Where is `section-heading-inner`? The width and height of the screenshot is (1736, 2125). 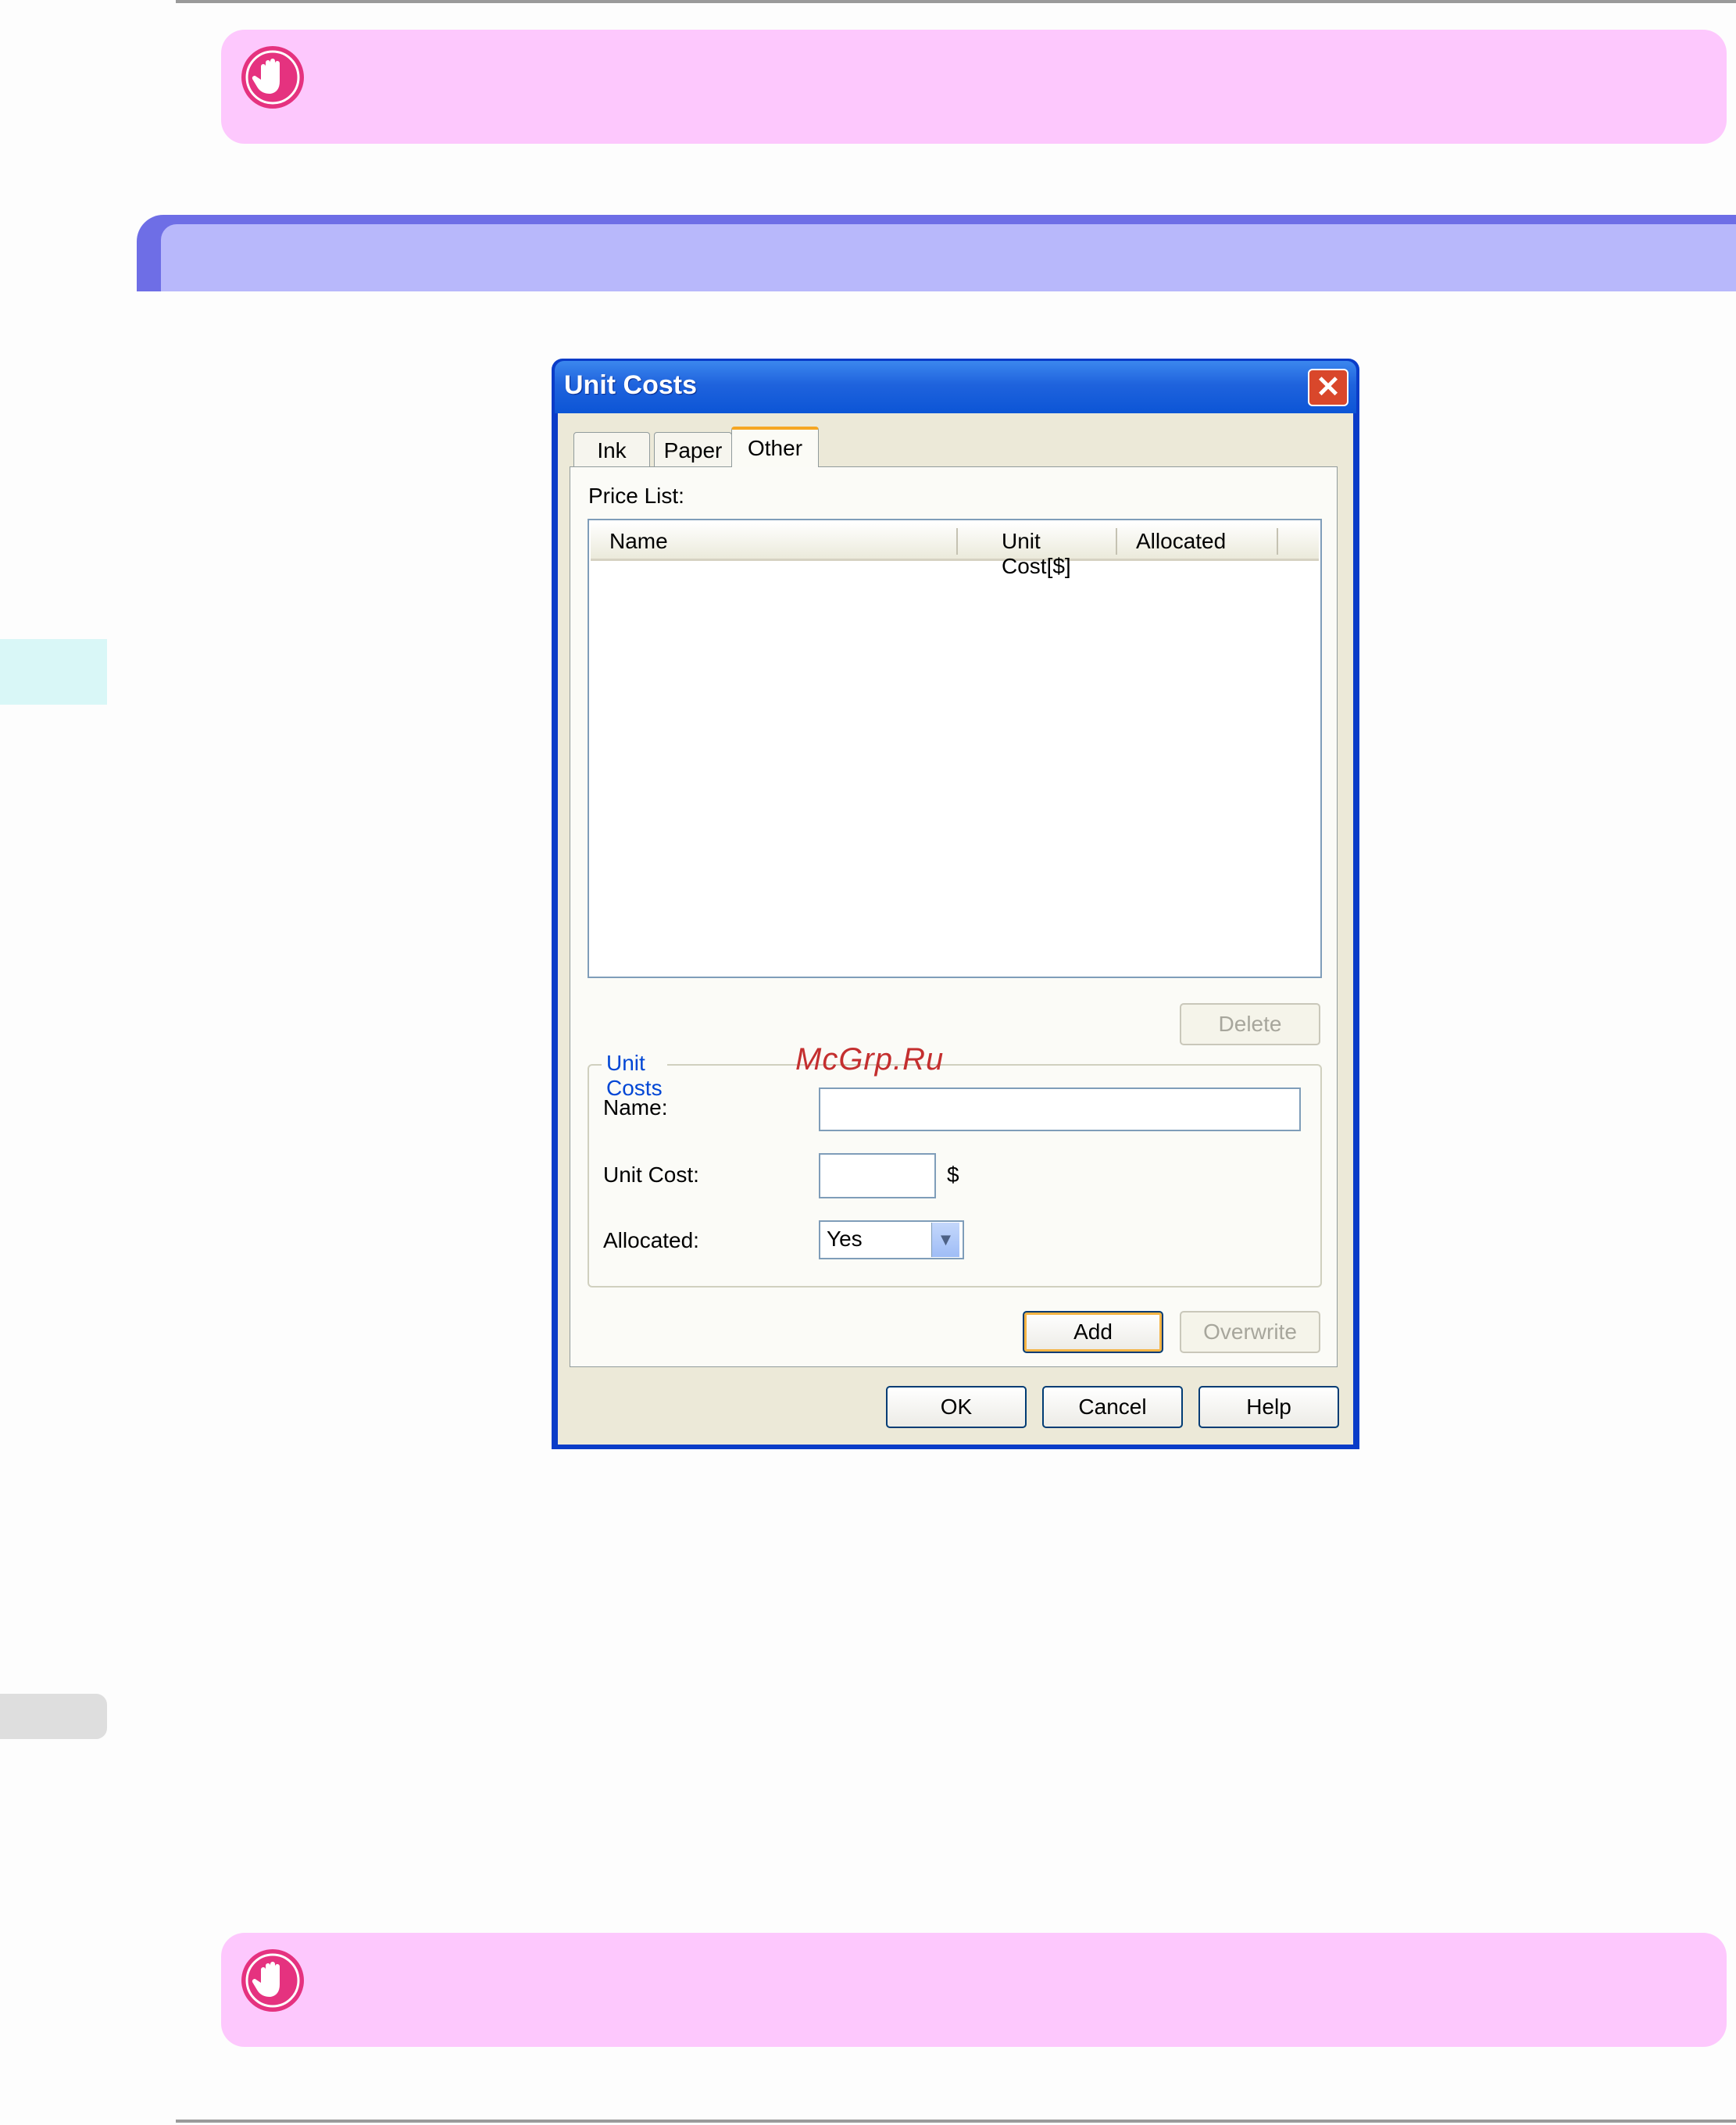
section-heading-inner is located at coordinates (949, 257).